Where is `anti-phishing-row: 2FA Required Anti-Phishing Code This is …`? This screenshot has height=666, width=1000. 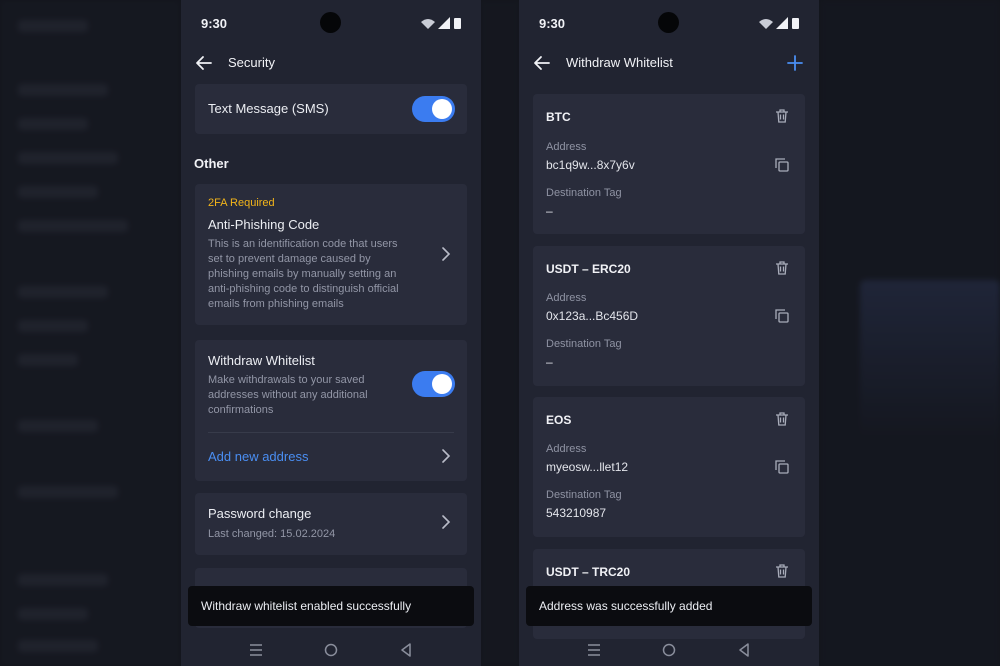 anti-phishing-row: 2FA Required Anti-Phishing Code This is … is located at coordinates (331, 254).